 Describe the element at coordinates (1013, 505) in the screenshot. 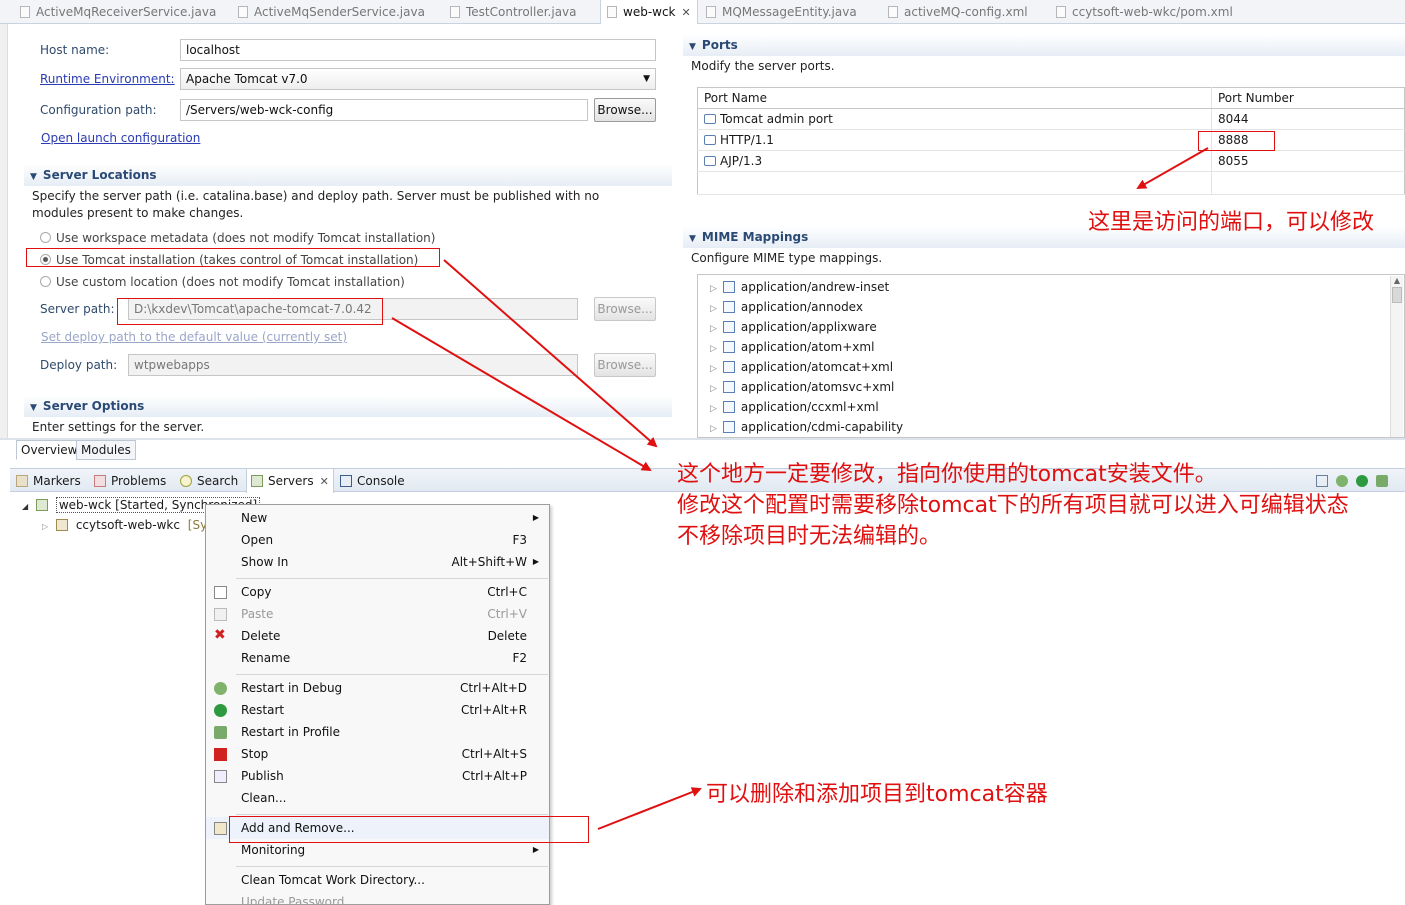

I see `annotation-tomcat-note-2: 修改这个配置时需要移除tomcat下的所有项目就可以进入可编辑状态` at that location.